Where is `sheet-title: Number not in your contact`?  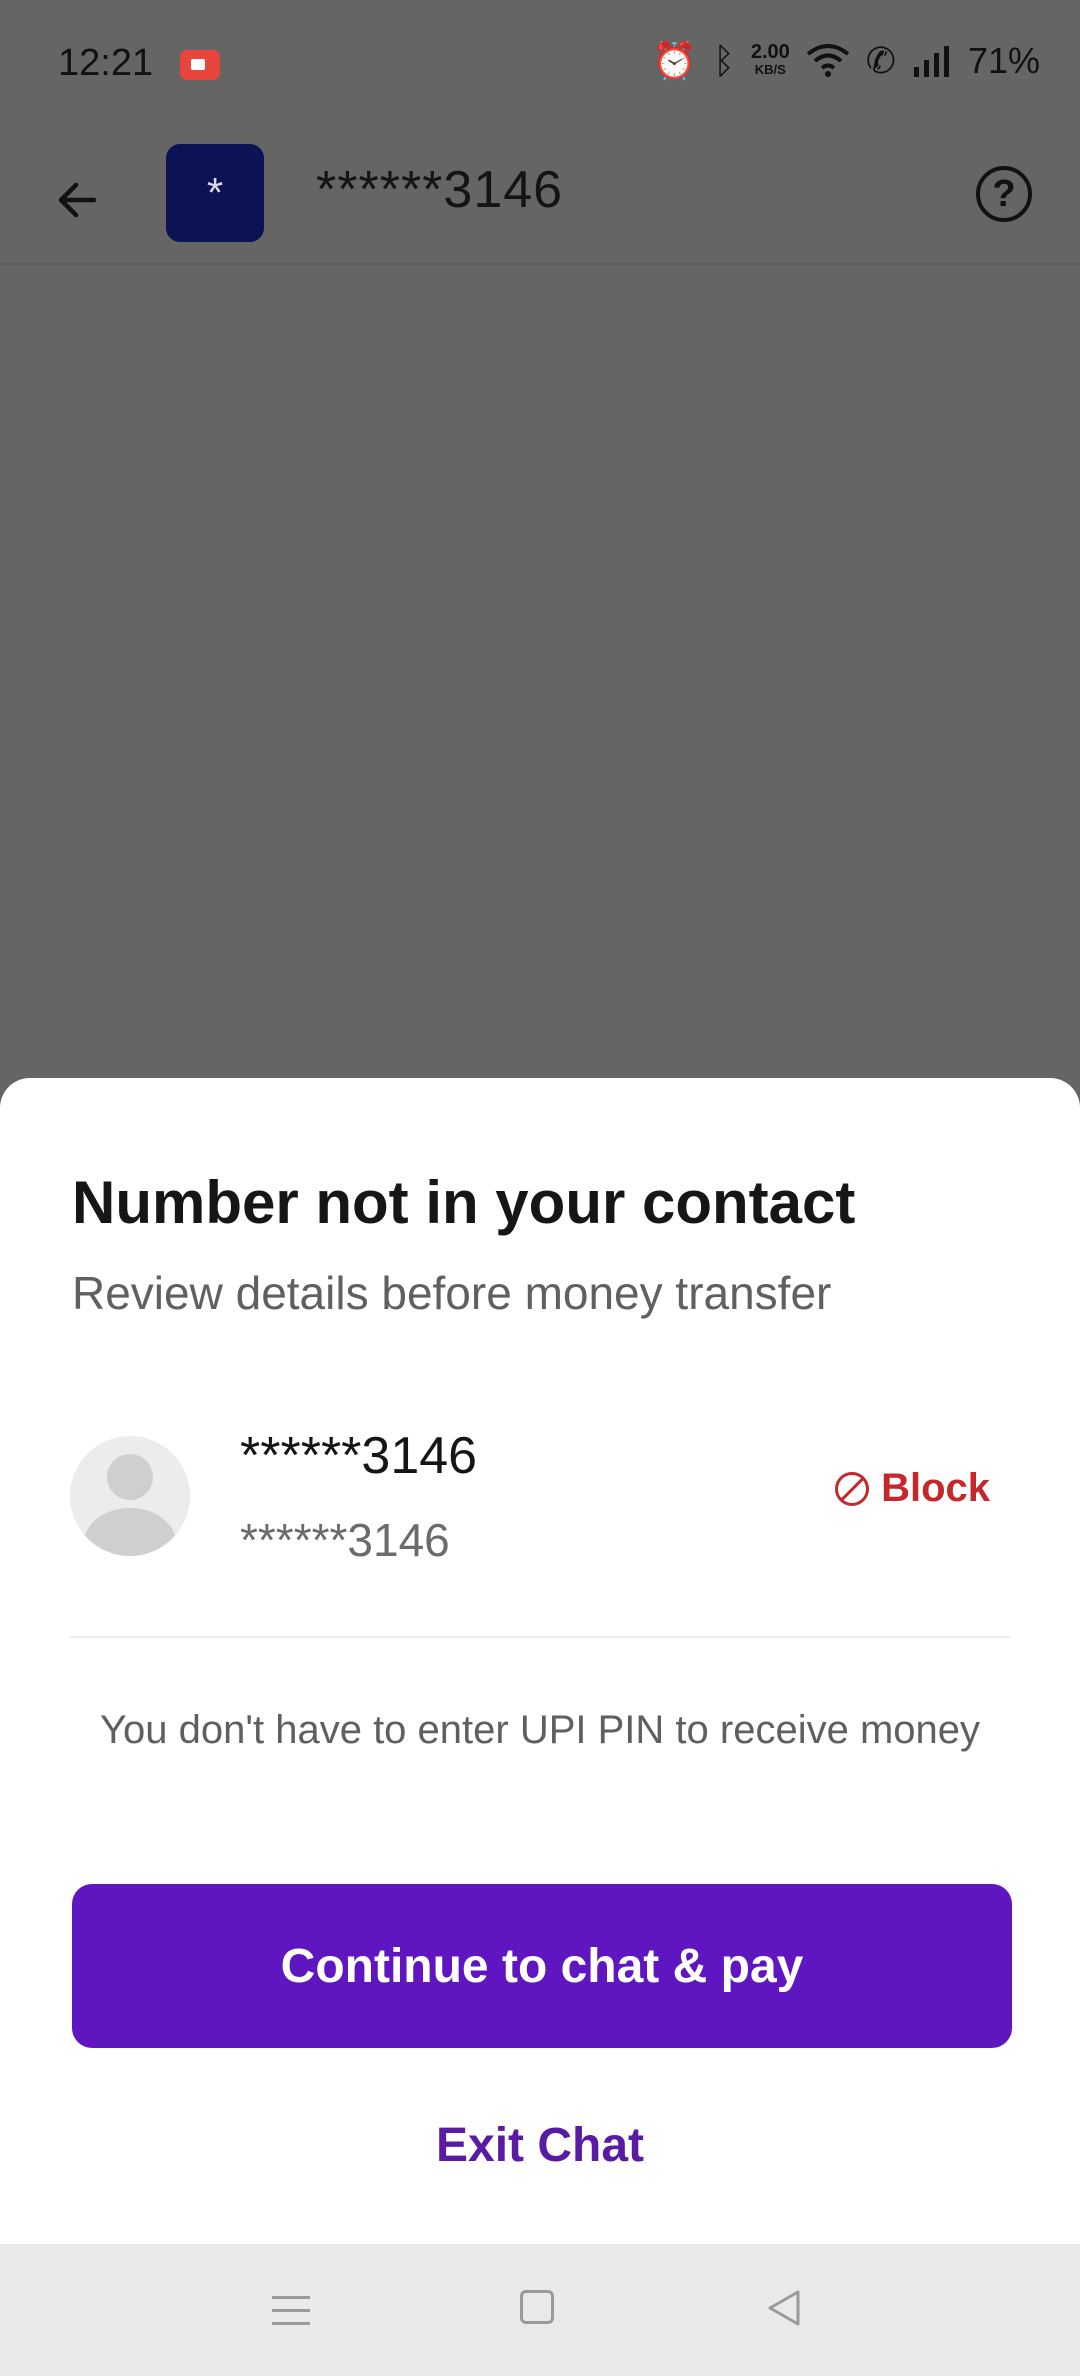 sheet-title: Number not in your contact is located at coordinates (464, 1202).